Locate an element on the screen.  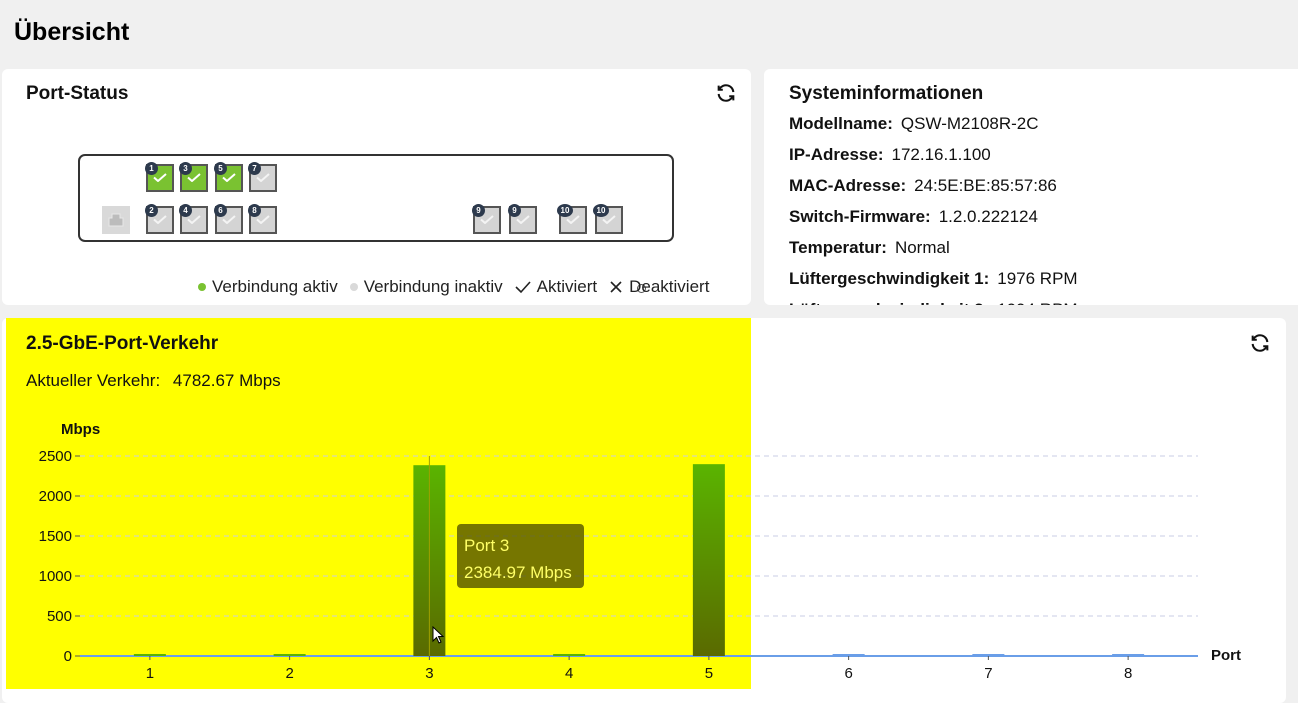
tooltip-port: Port 3 is located at coordinates (487, 545).